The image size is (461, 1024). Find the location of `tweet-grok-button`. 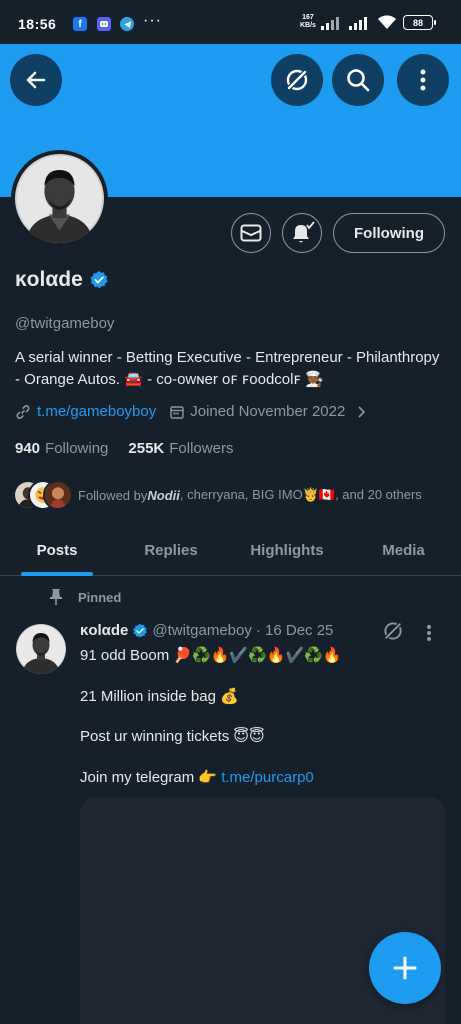

tweet-grok-button is located at coordinates (393, 633).